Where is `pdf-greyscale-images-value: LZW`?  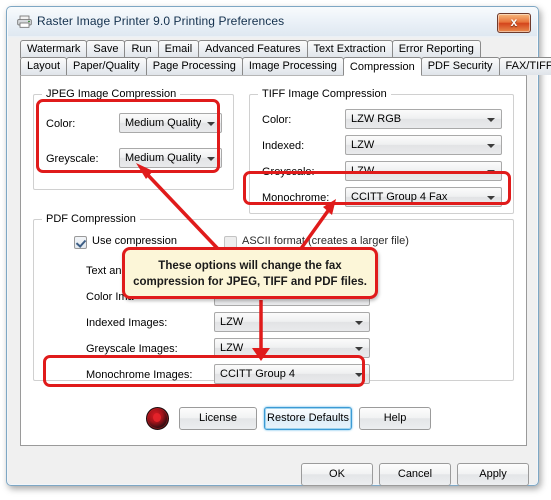
pdf-greyscale-images-value: LZW is located at coordinates (232, 348).